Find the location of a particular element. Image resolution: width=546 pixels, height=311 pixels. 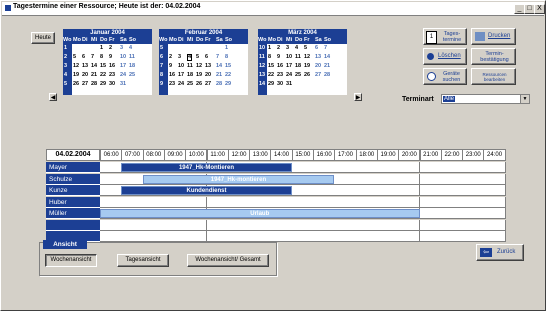

calendar-day: 21 is located at coordinates (94, 75).